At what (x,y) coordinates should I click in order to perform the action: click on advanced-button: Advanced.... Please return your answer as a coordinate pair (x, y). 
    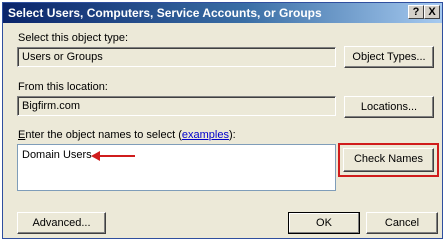
    Looking at the image, I should click on (61, 223).